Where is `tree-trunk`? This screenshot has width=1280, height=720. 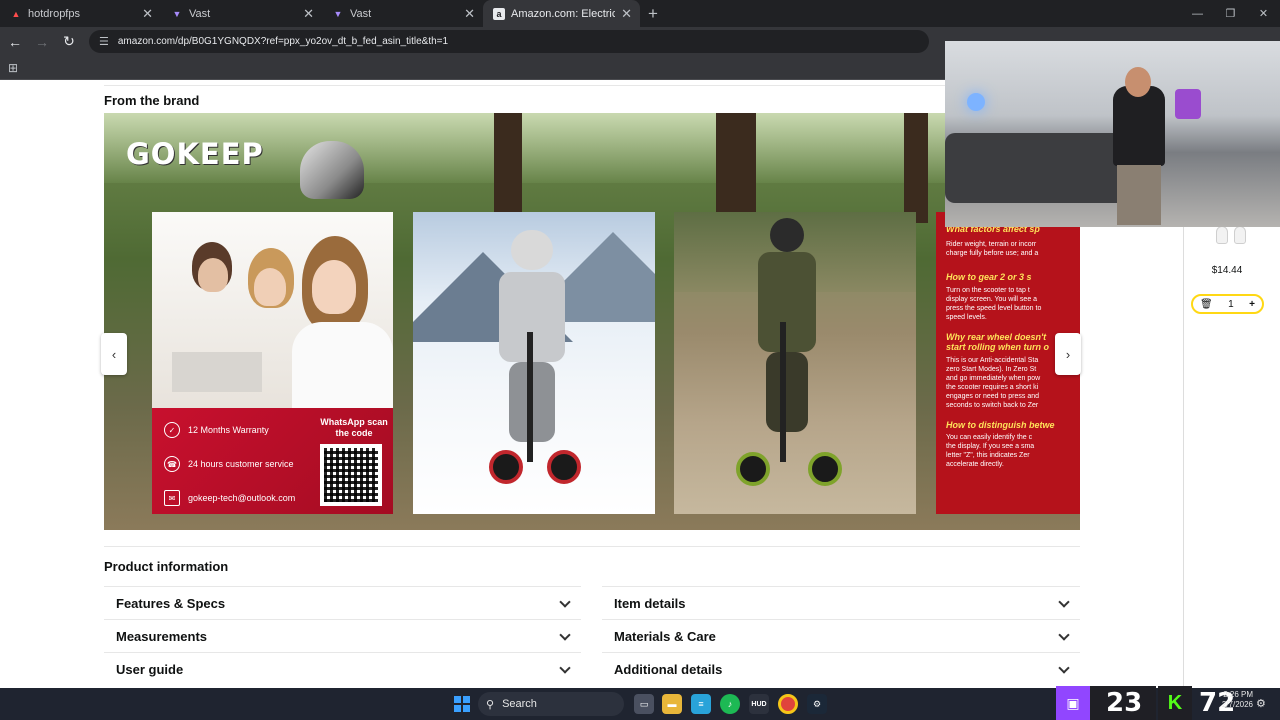 tree-trunk is located at coordinates (916, 168).